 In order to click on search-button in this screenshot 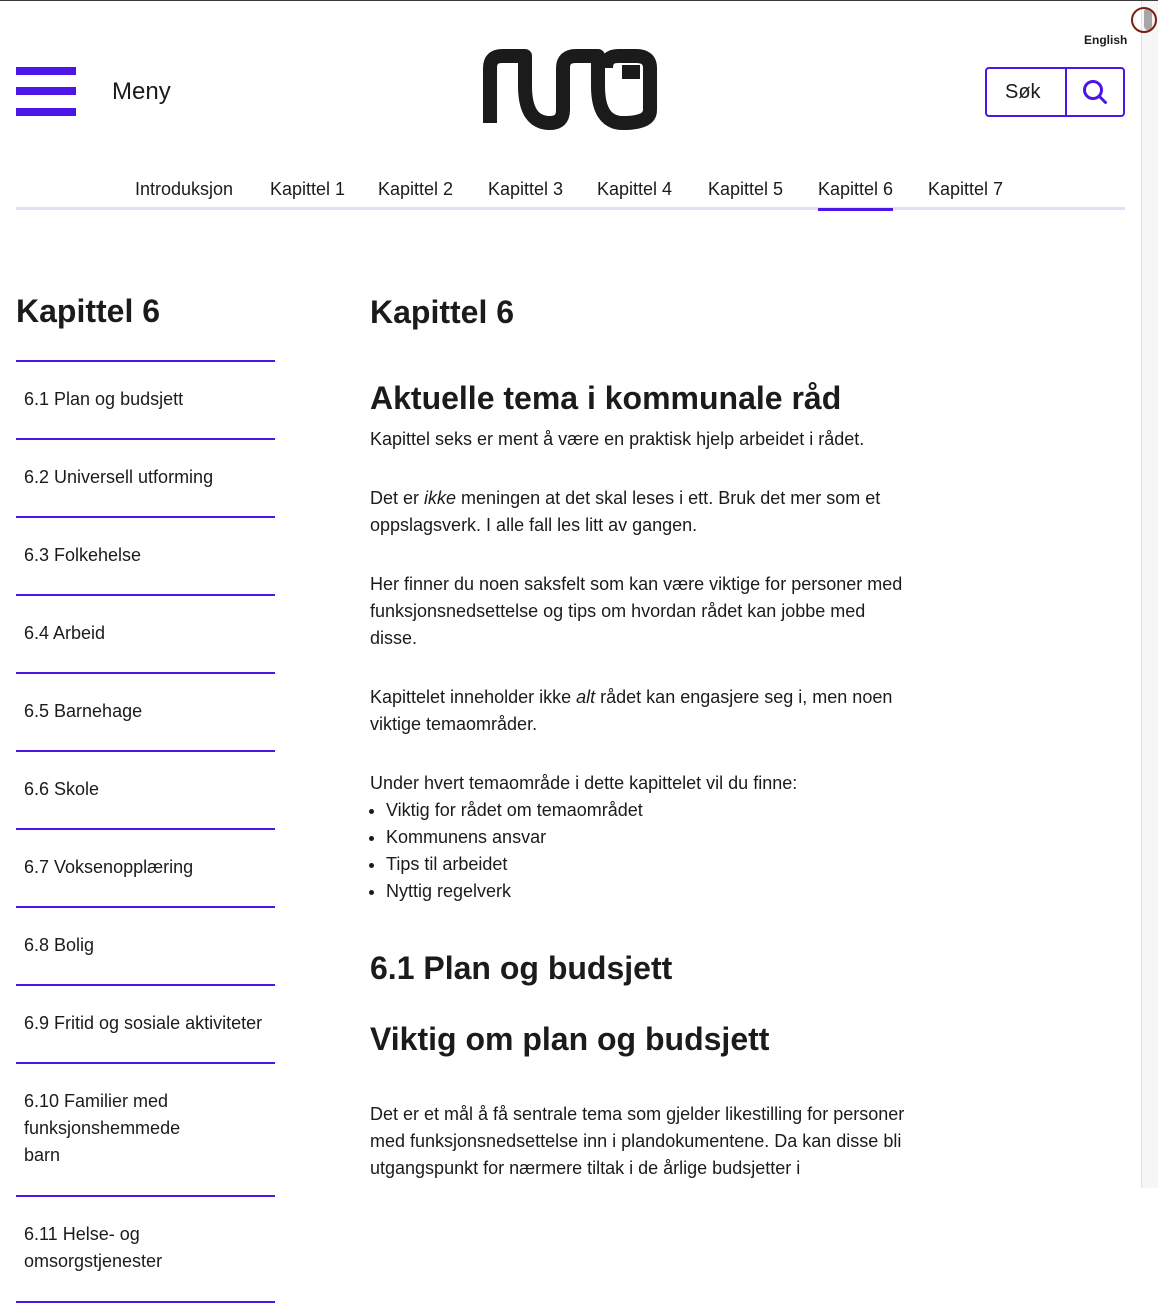, I will do `click(1095, 92)`.